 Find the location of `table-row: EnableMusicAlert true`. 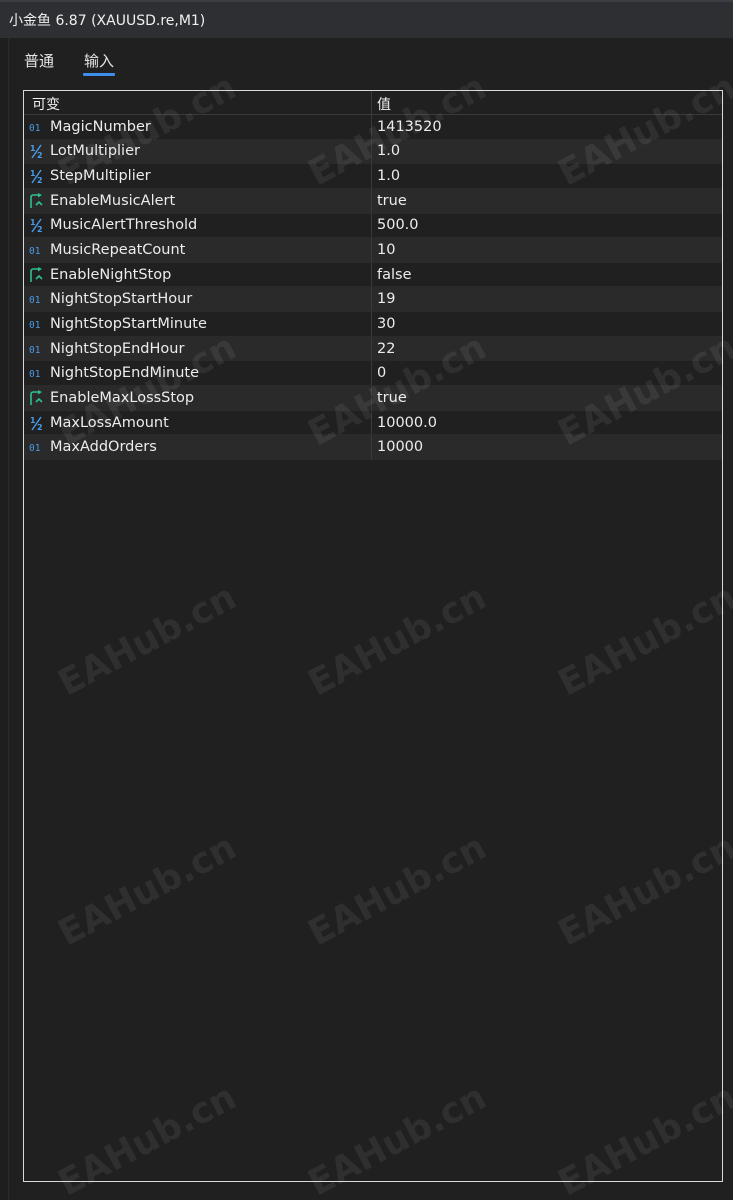

table-row: EnableMusicAlert true is located at coordinates (373, 201).